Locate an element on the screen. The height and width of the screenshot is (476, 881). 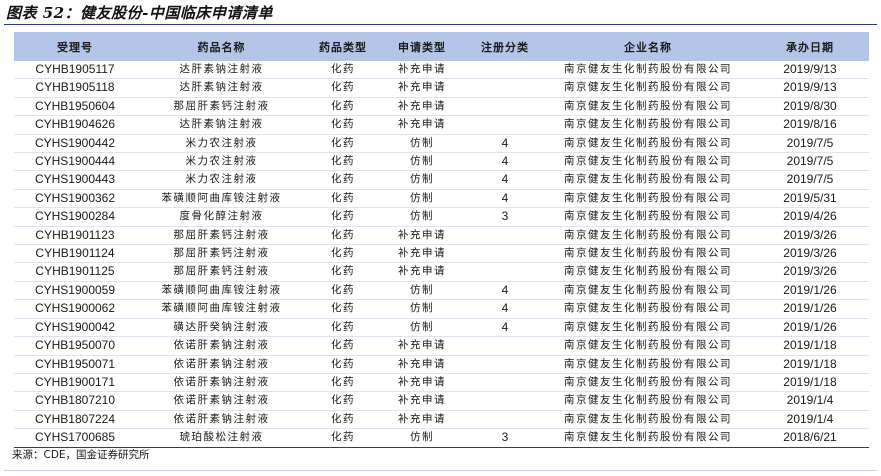
header-row: 受理号 药品名称 药品类型 申请类型 注册分类 企业名称 承办日期 is located at coordinates (441, 46).